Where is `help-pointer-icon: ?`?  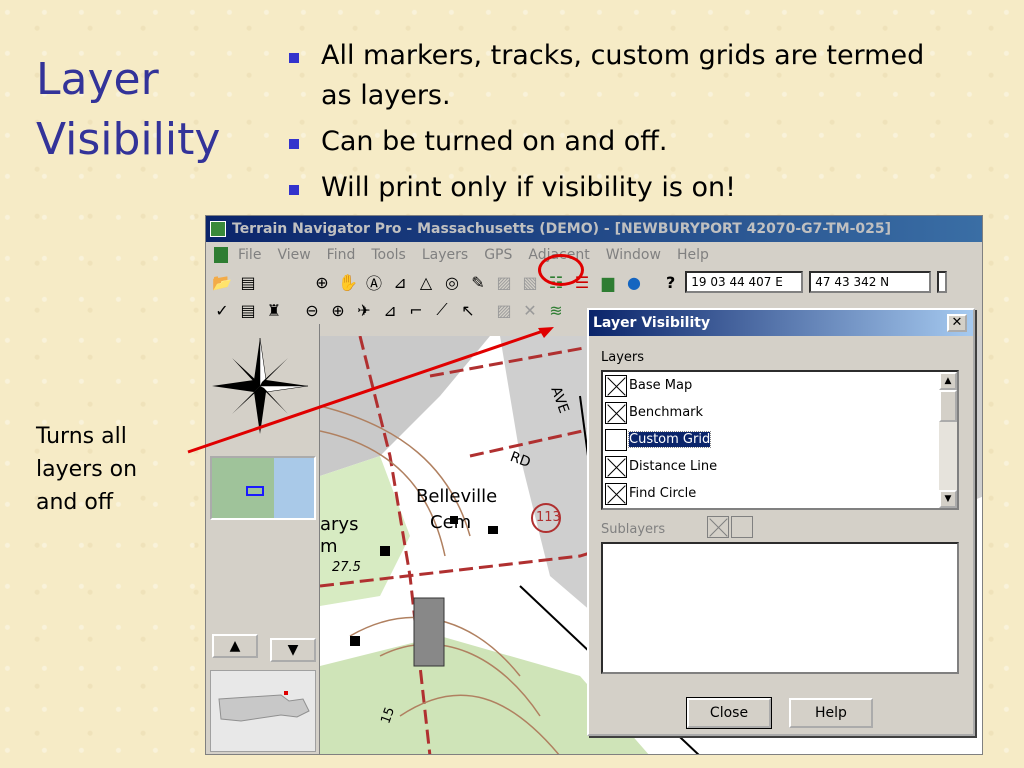
help-pointer-icon: ? is located at coordinates (670, 282).